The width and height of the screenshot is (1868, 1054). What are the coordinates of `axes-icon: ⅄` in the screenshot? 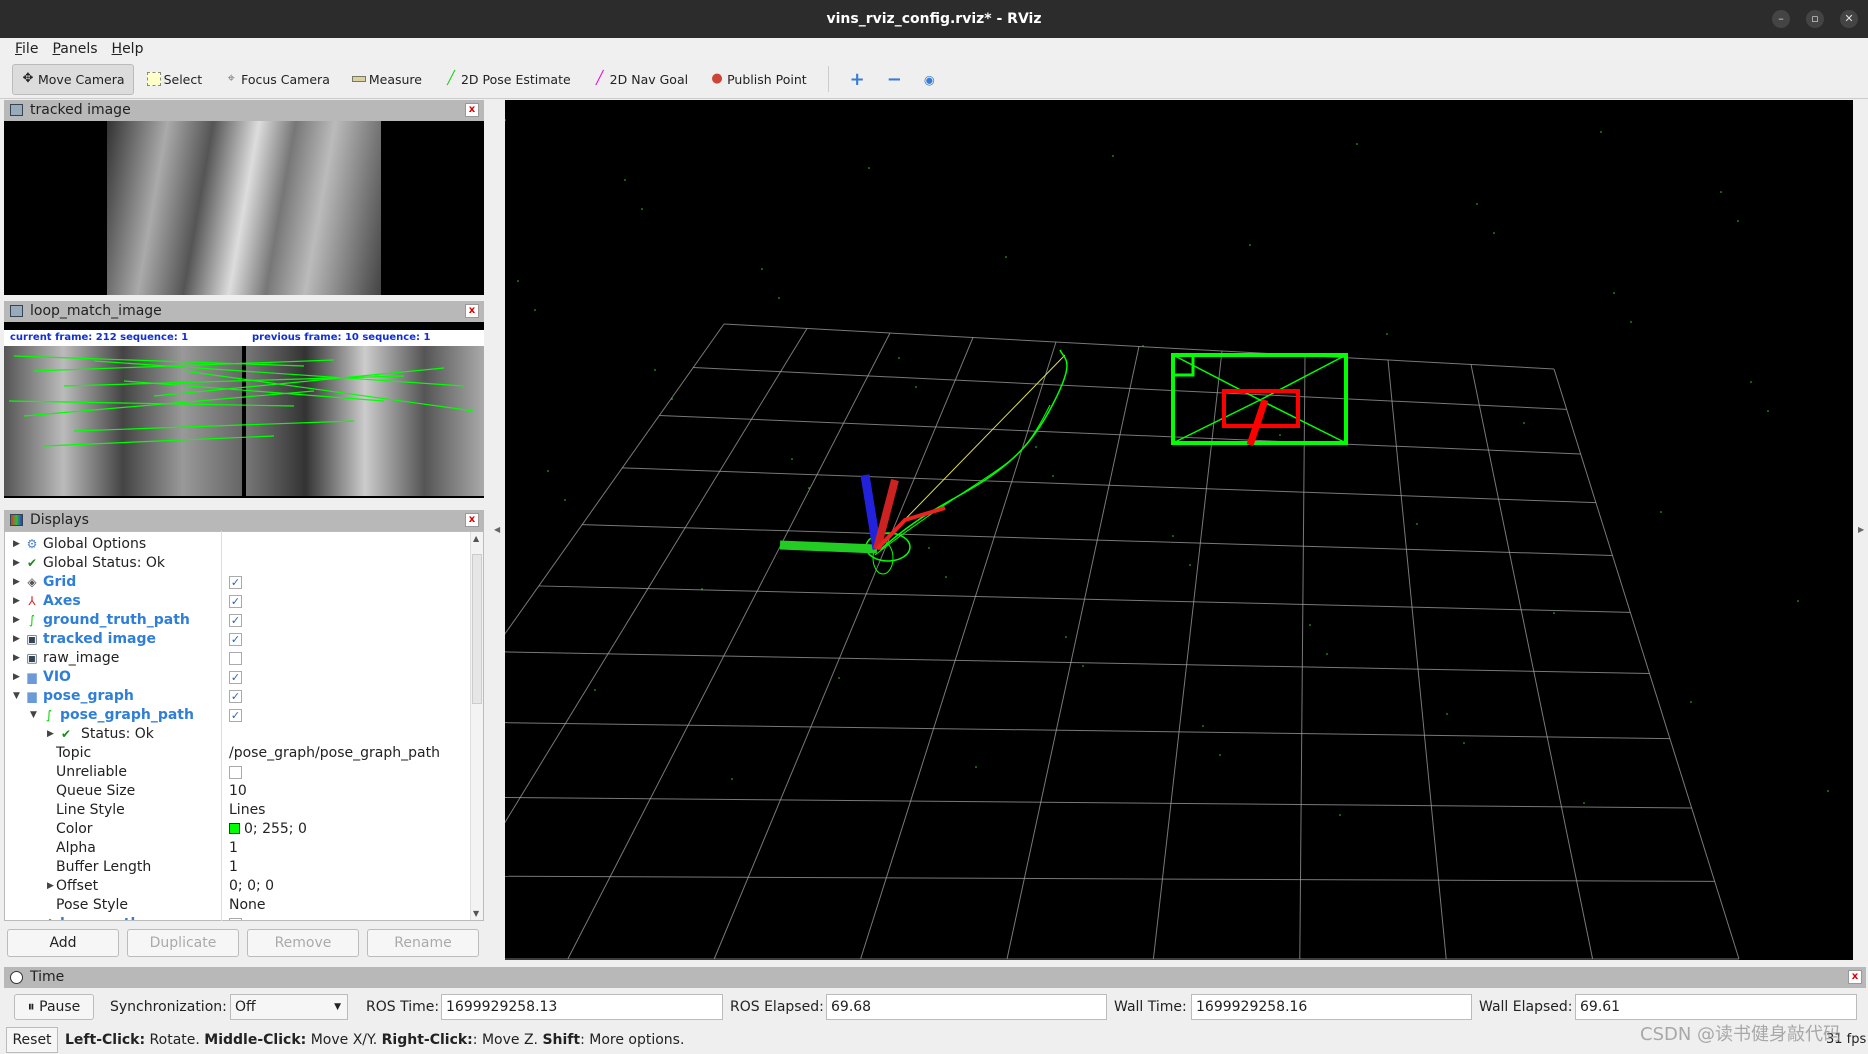 It's located at (32, 601).